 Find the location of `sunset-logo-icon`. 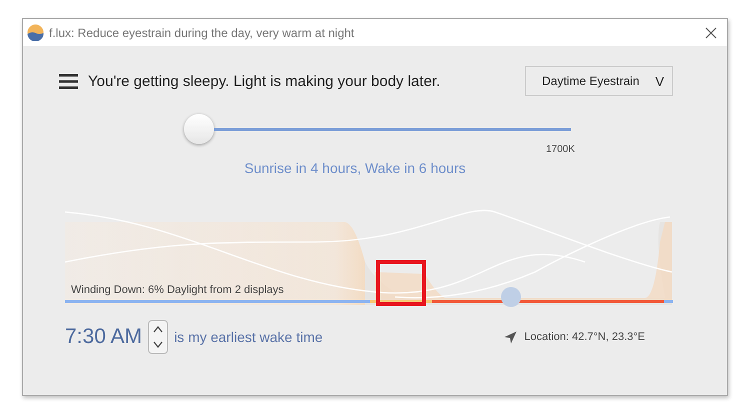

sunset-logo-icon is located at coordinates (35, 32).